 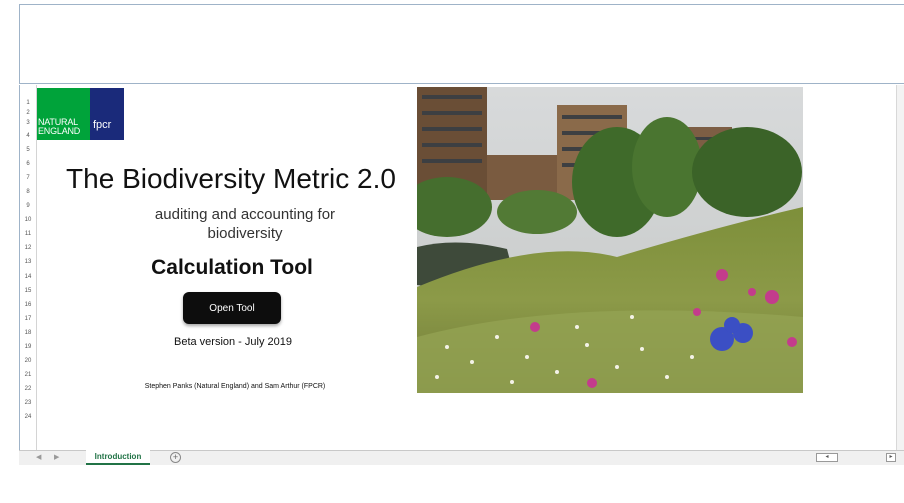 What do you see at coordinates (38, 457) in the screenshot?
I see `tab-scroll-left-icon: ◀` at bounding box center [38, 457].